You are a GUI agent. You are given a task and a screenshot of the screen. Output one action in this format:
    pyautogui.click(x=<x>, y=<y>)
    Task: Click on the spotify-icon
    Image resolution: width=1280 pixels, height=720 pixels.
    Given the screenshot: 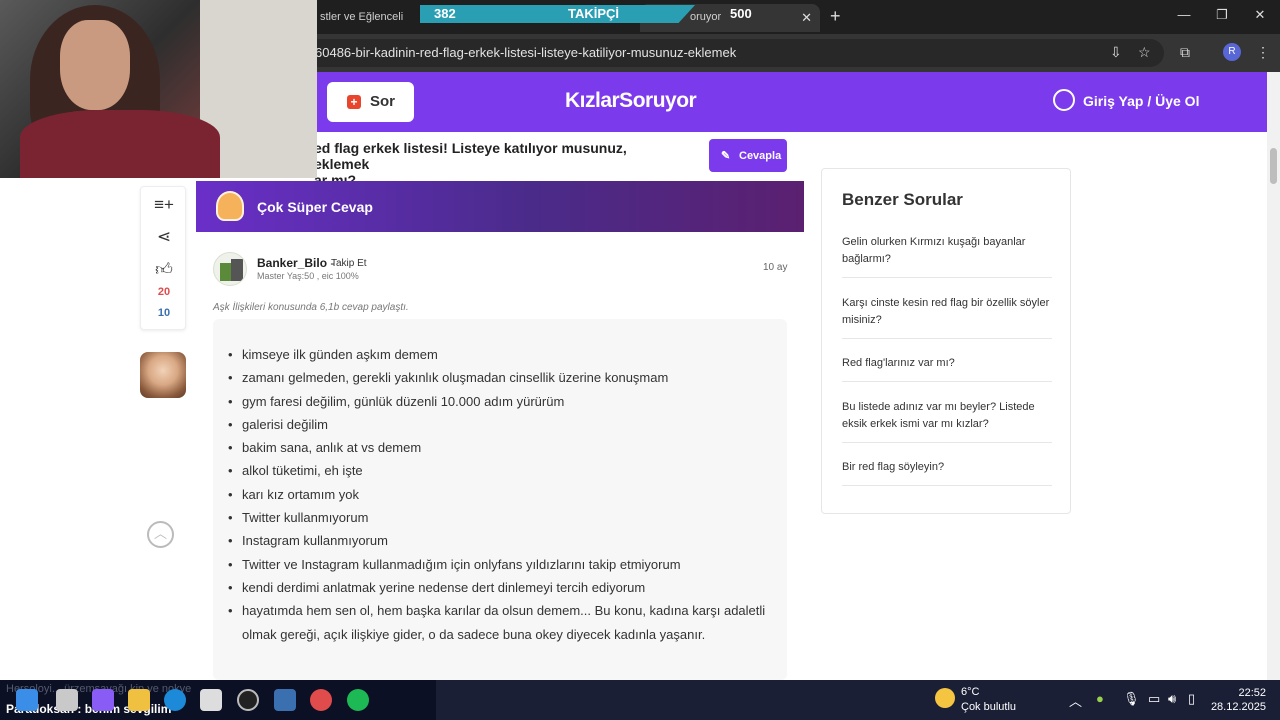 What is the action you would take?
    pyautogui.click(x=358, y=700)
    